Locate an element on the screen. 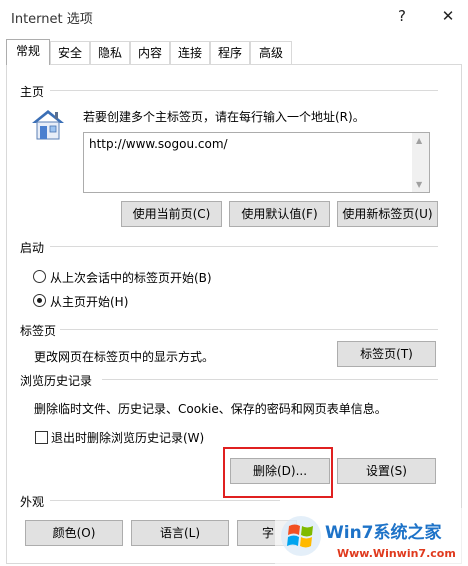  languages-button: 语言(L) is located at coordinates (180, 533).